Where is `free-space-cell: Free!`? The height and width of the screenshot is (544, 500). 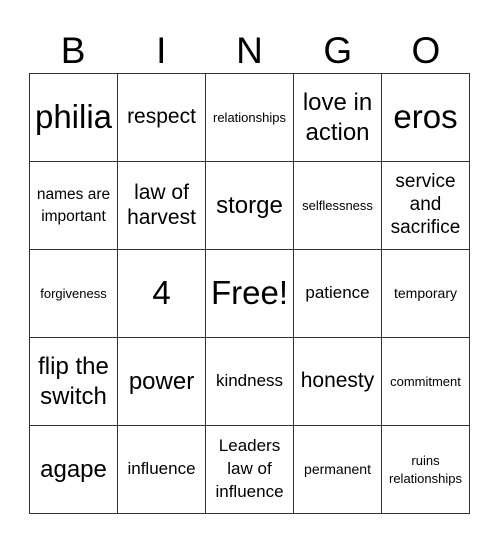
free-space-cell: Free! is located at coordinates (250, 294).